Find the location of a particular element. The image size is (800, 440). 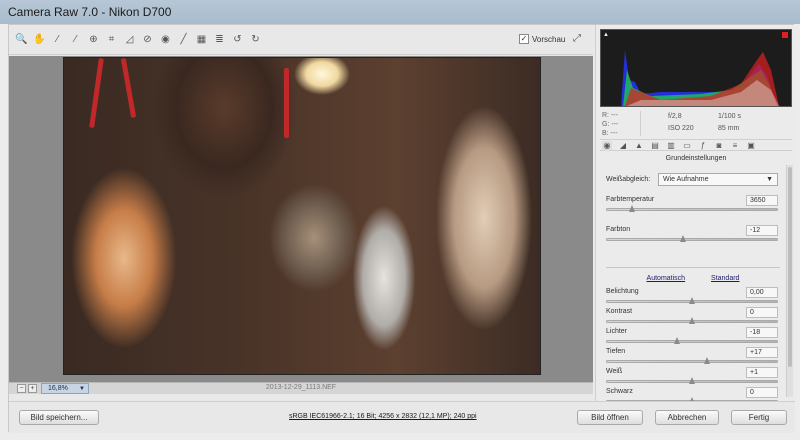

file-name: 2013-12-29_1113.NEF is located at coordinates (301, 387).